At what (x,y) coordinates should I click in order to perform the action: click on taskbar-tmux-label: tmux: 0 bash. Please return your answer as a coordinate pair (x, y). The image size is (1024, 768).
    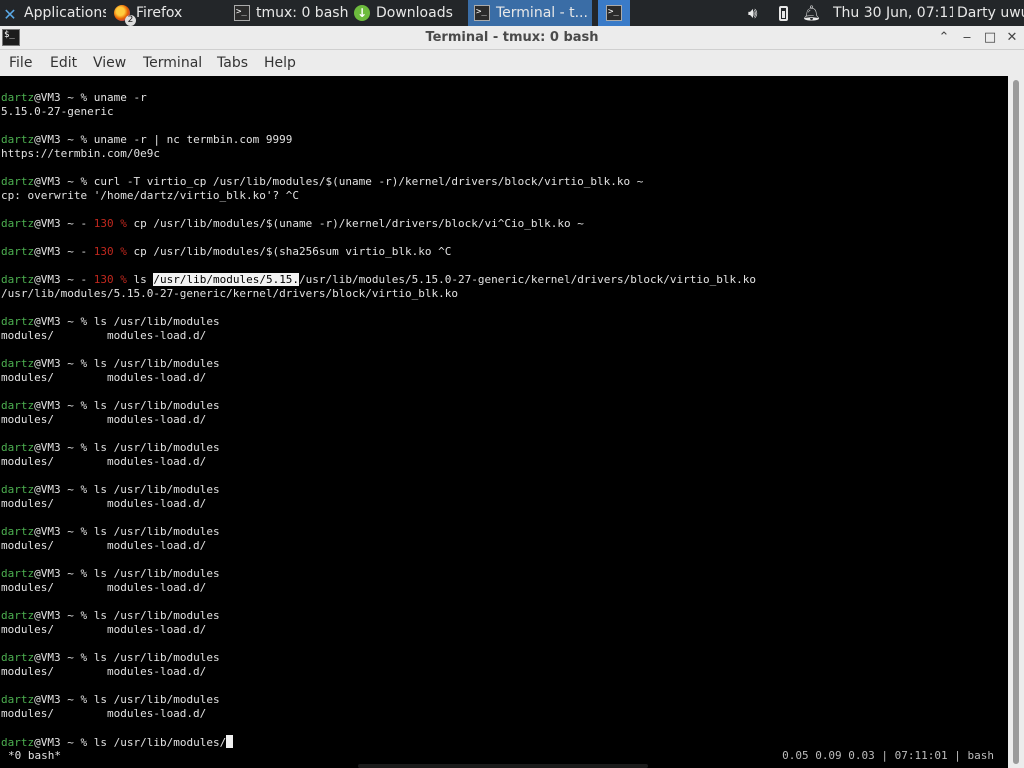
    Looking at the image, I should click on (302, 13).